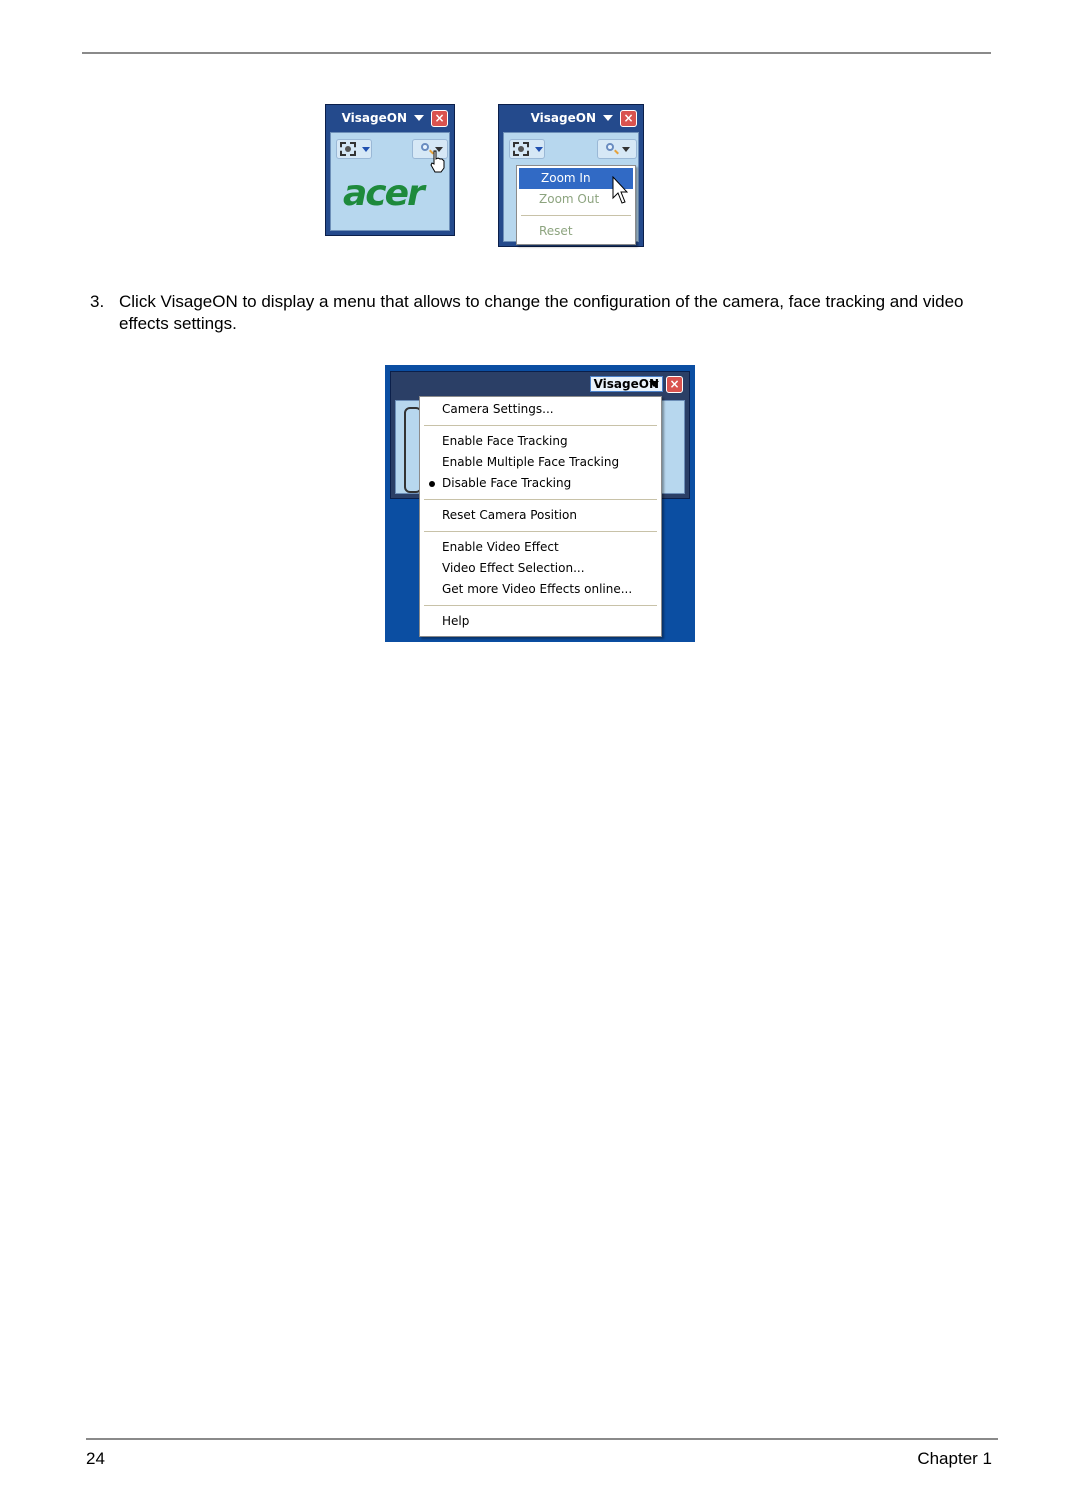 The height and width of the screenshot is (1512, 1080). I want to click on menu-item-reset: Reset, so click(576, 231).